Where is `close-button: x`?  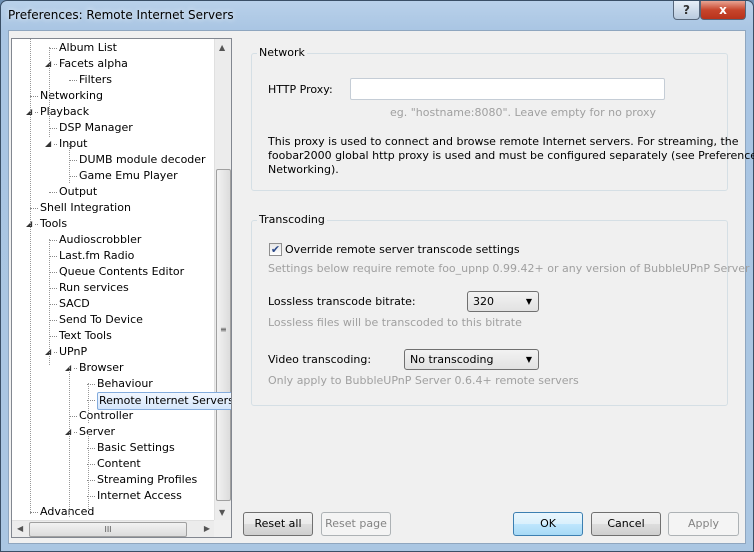
close-button: x is located at coordinates (723, 10).